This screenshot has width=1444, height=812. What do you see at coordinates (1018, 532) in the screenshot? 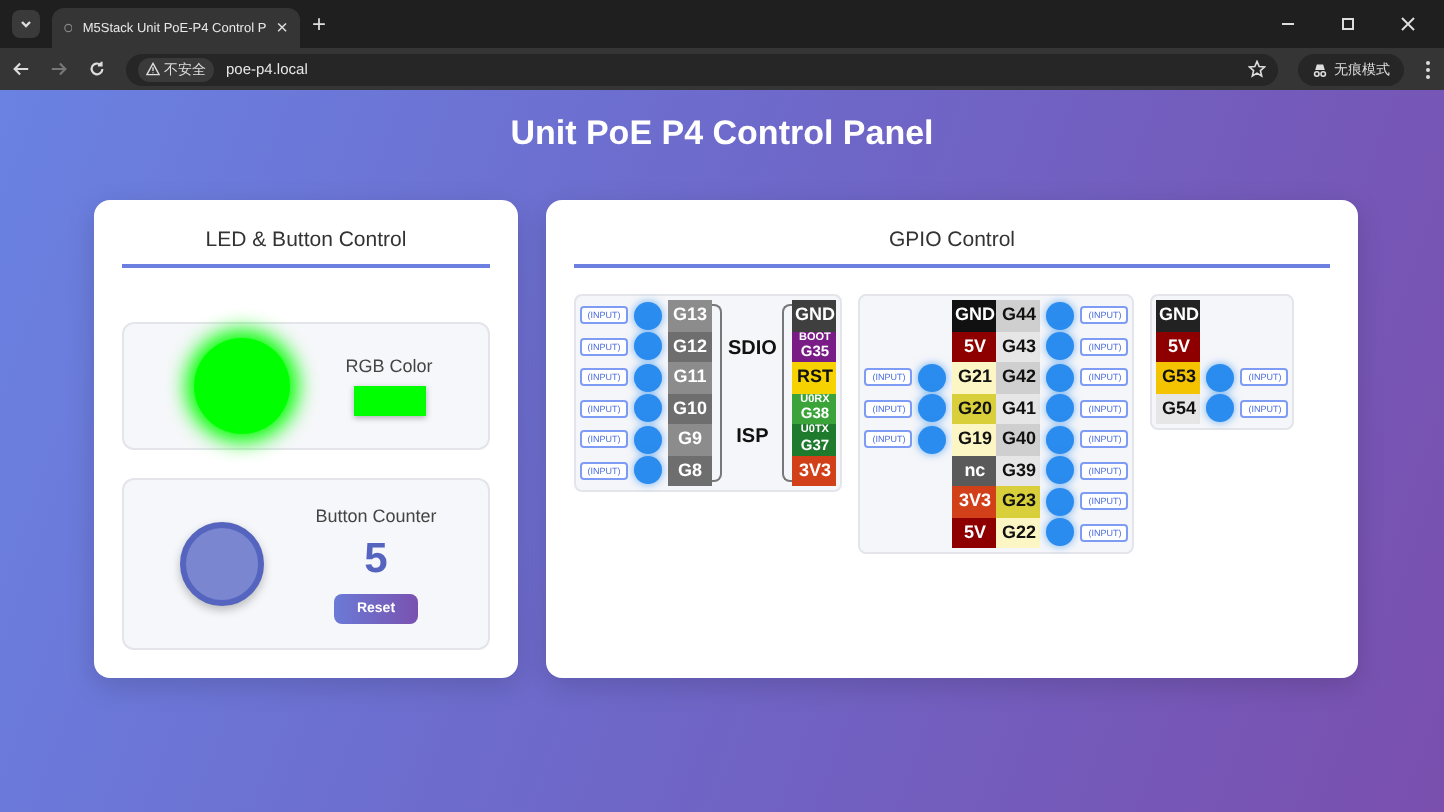
I see `pin-label: G22` at bounding box center [1018, 532].